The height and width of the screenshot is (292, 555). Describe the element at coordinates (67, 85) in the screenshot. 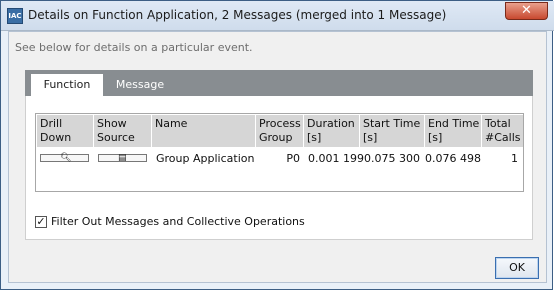

I see `tab-function: Function` at that location.